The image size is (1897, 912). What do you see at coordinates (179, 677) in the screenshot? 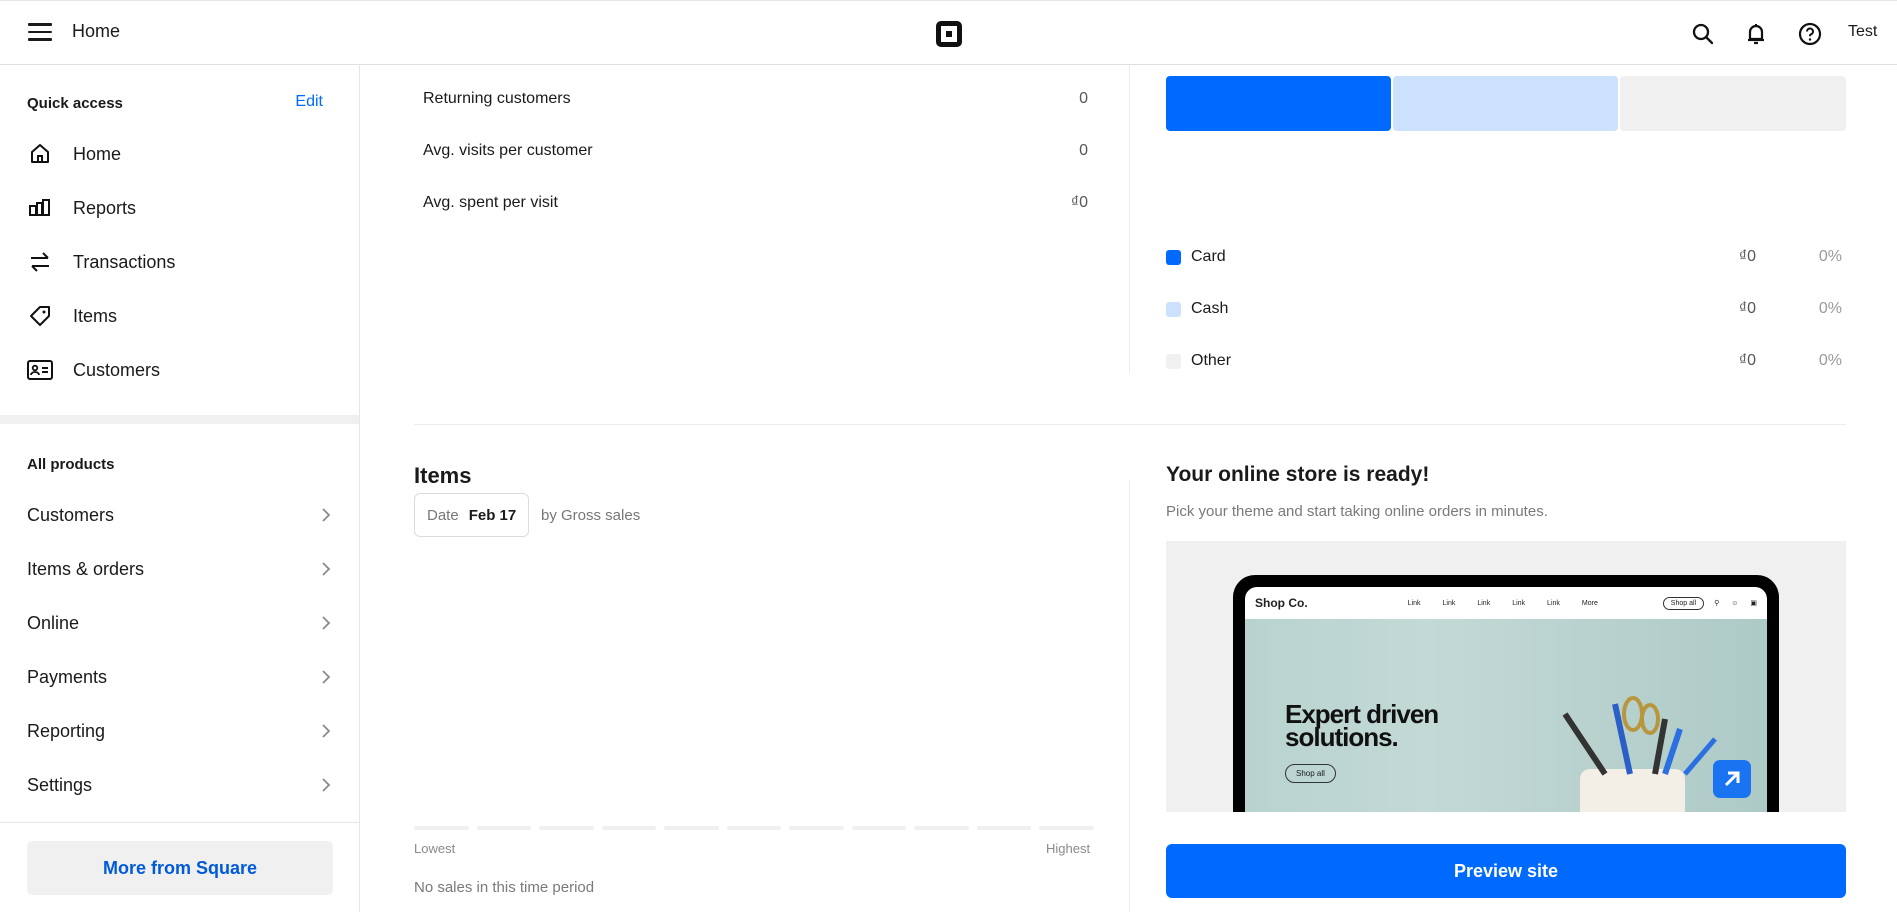
I see `product-item-payments: Payments` at bounding box center [179, 677].